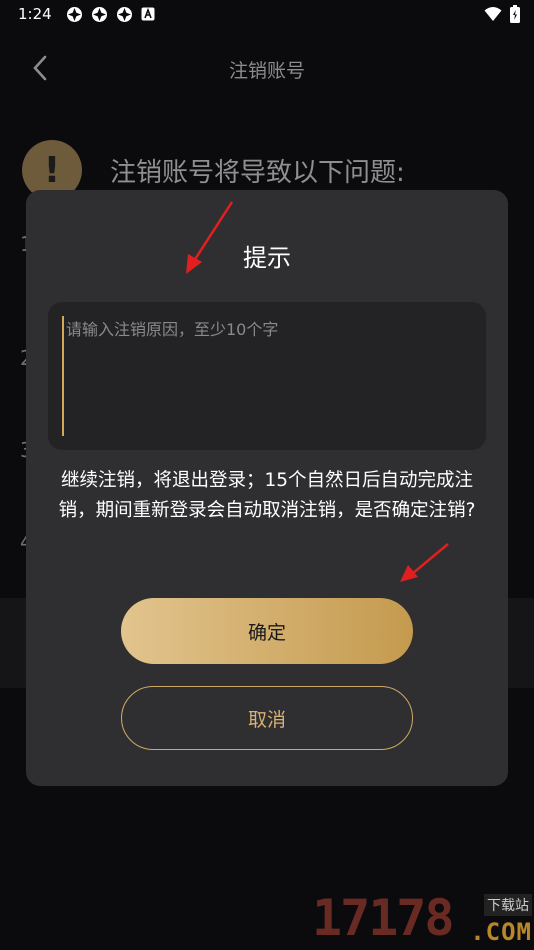  What do you see at coordinates (267, 258) in the screenshot?
I see `dialog-title: 提示` at bounding box center [267, 258].